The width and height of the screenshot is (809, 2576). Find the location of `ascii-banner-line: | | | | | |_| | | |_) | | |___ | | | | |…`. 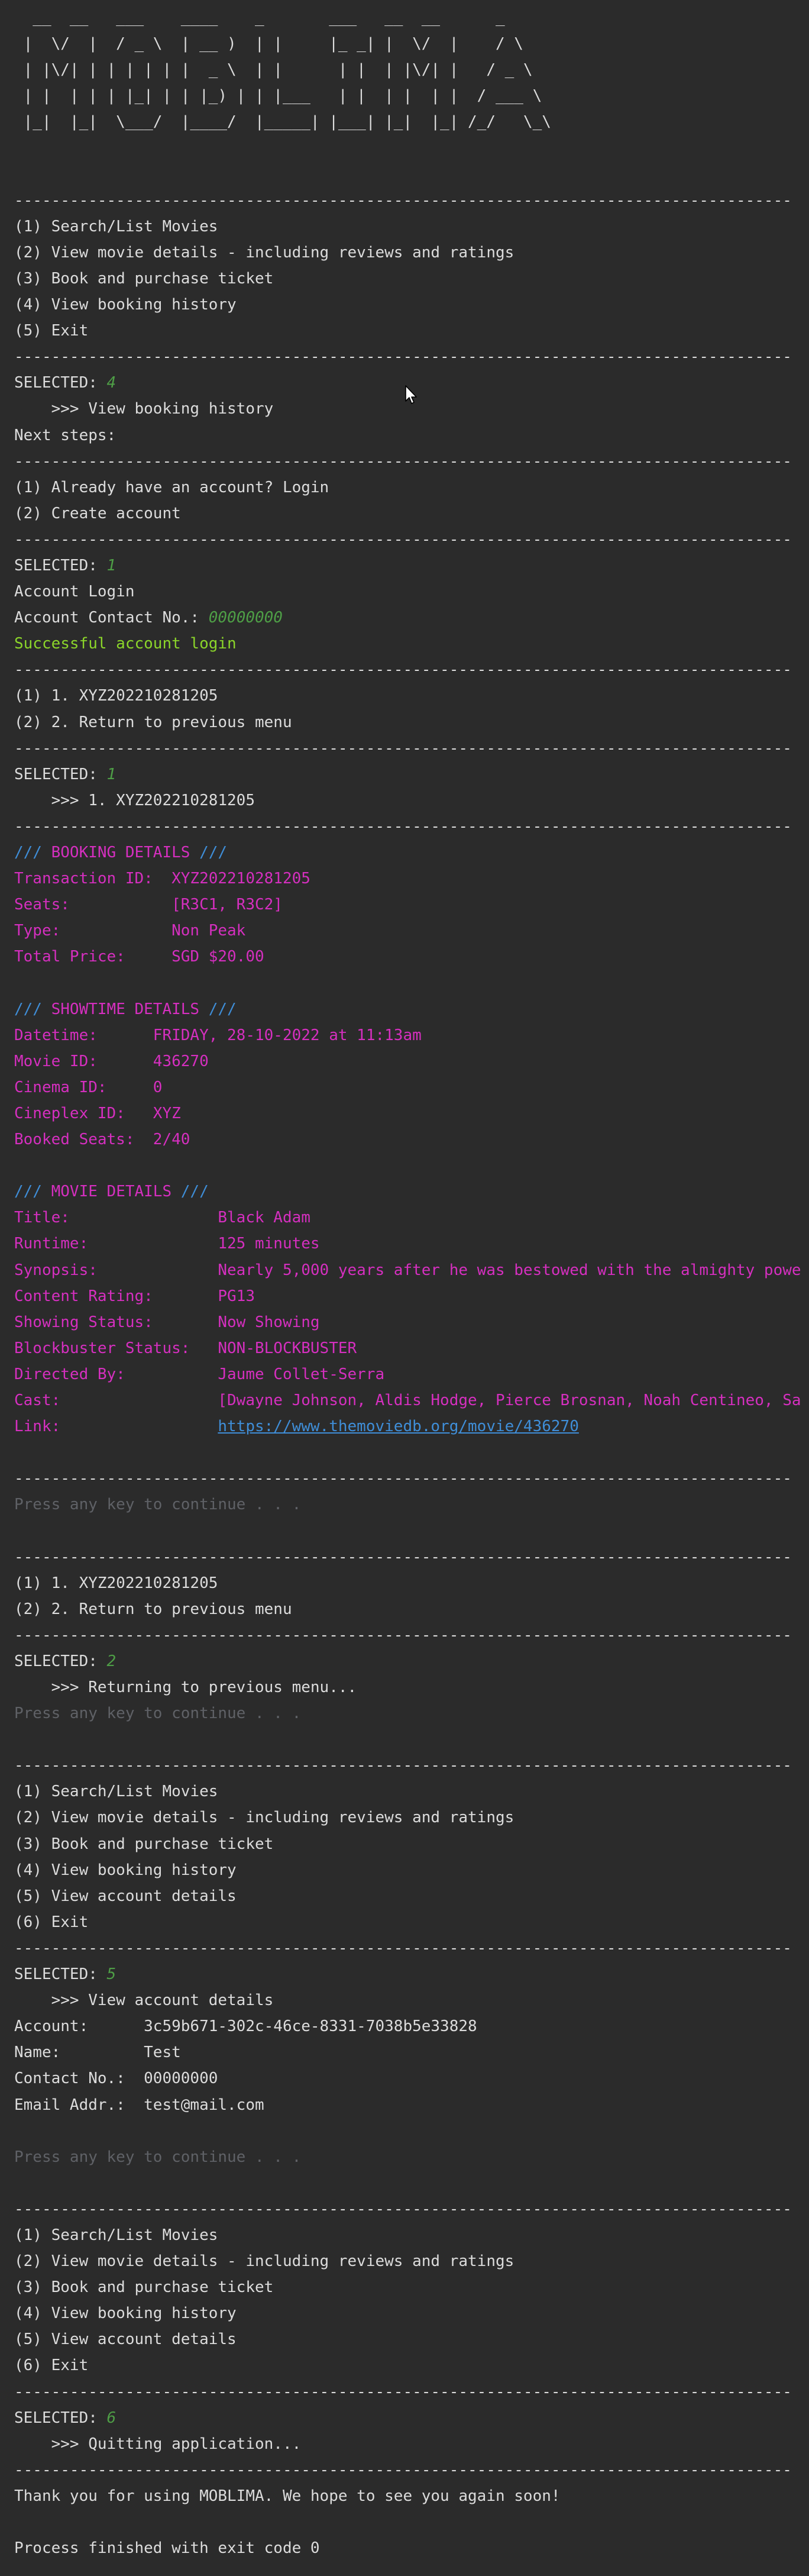

ascii-banner-line: | | | | | |_| | | |_) | | |___ | | | | |… is located at coordinates (411, 96).